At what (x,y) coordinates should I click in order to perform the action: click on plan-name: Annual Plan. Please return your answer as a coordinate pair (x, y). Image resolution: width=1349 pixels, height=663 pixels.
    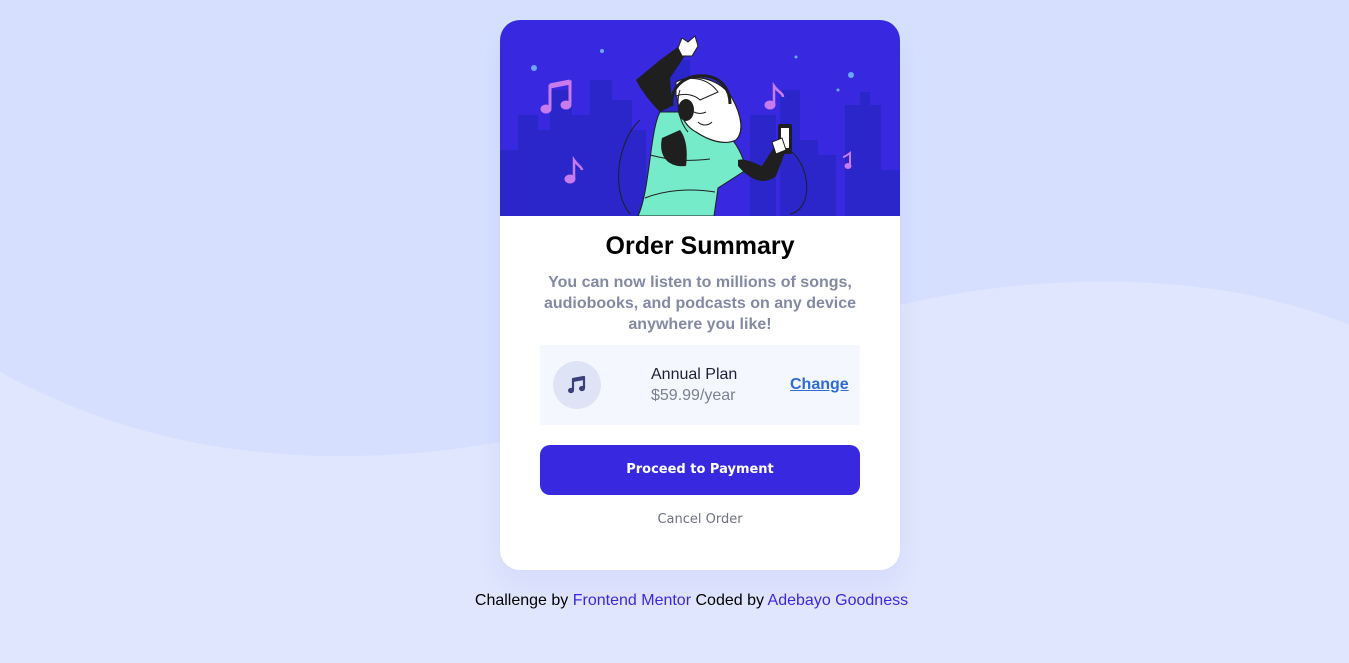
    Looking at the image, I should click on (694, 374).